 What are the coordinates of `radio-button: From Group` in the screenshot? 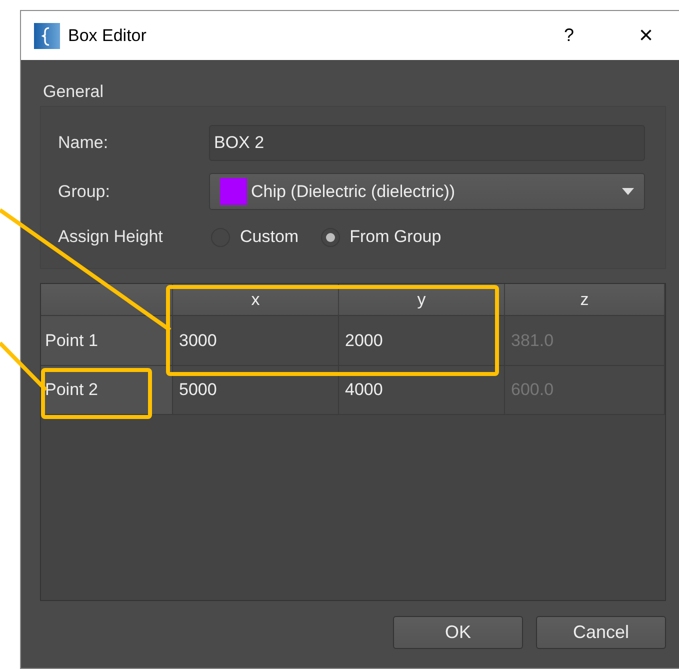 It's located at (380, 237).